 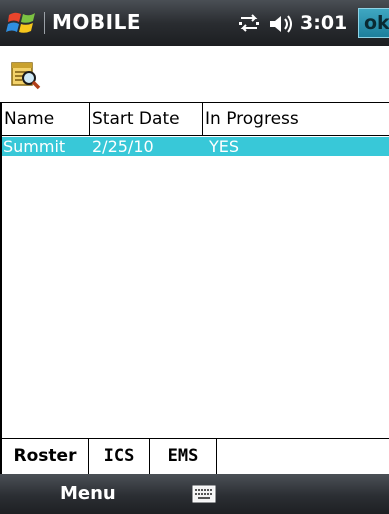 What do you see at coordinates (22, 23) in the screenshot?
I see `windows-start-icon` at bounding box center [22, 23].